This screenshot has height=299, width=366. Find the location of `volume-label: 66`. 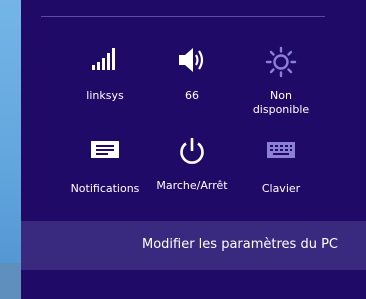

volume-label: 66 is located at coordinates (192, 95).